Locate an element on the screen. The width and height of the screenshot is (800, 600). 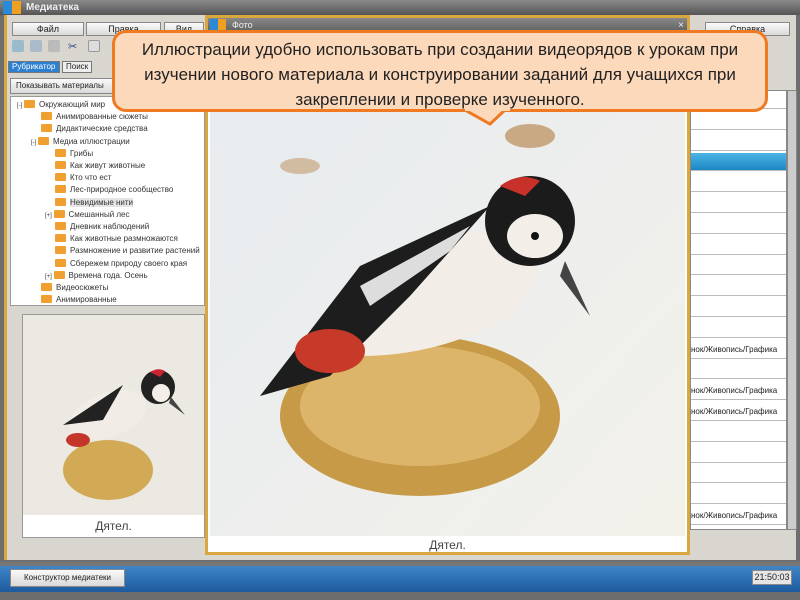
tree-item: Грибы is located at coordinates (74, 154).